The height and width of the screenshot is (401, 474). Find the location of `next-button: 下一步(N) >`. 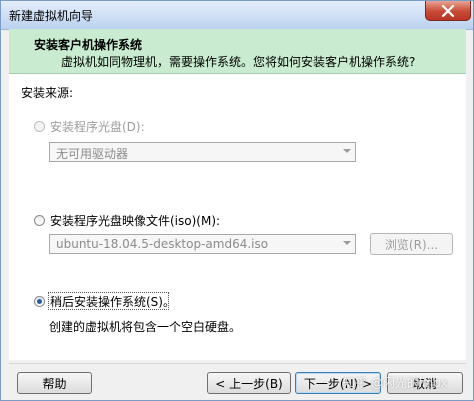

next-button: 下一步(N) > is located at coordinates (338, 383).